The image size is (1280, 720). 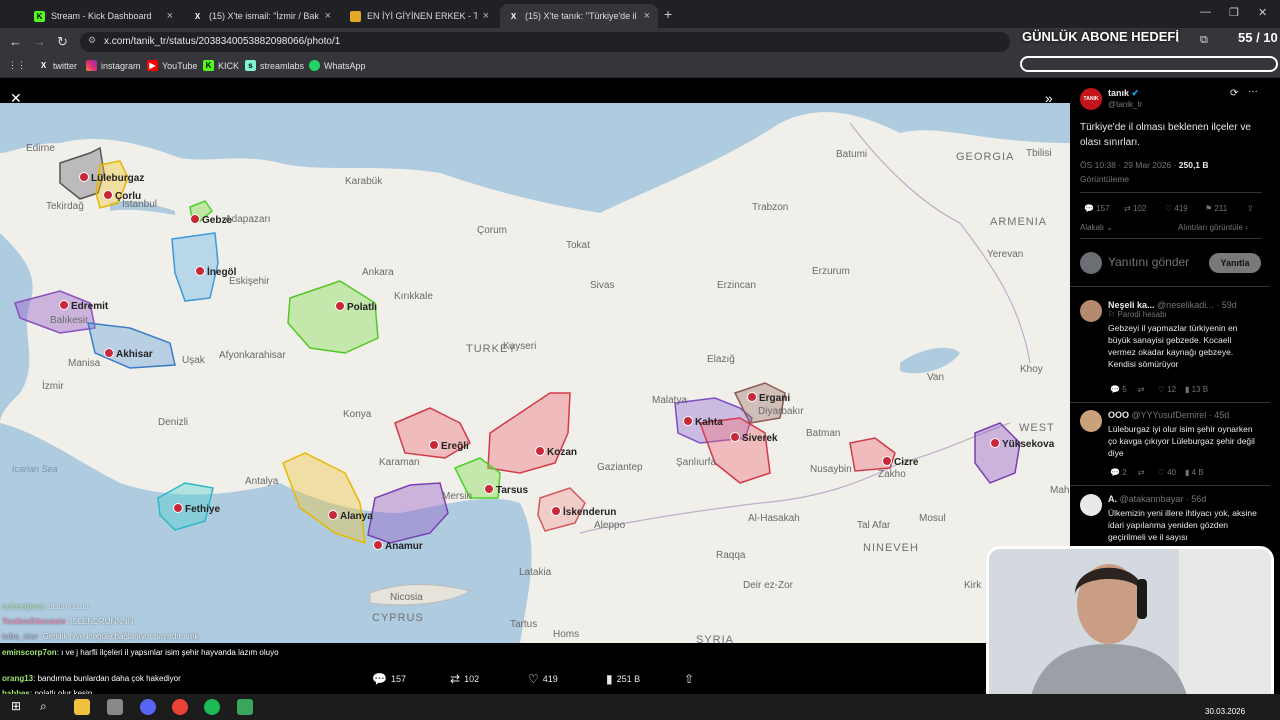 I want to click on file-explorer-icon, so click(x=82, y=707).